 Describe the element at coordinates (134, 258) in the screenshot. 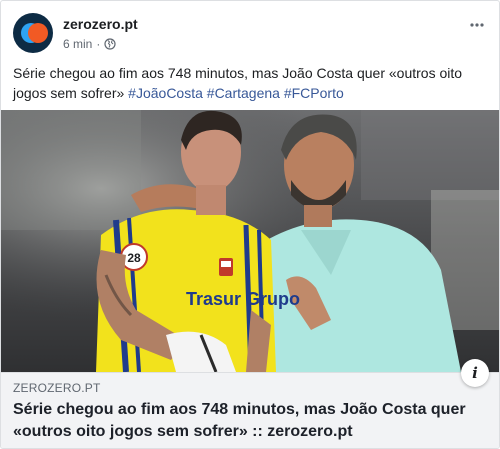

I see `jersey-number: 28` at that location.